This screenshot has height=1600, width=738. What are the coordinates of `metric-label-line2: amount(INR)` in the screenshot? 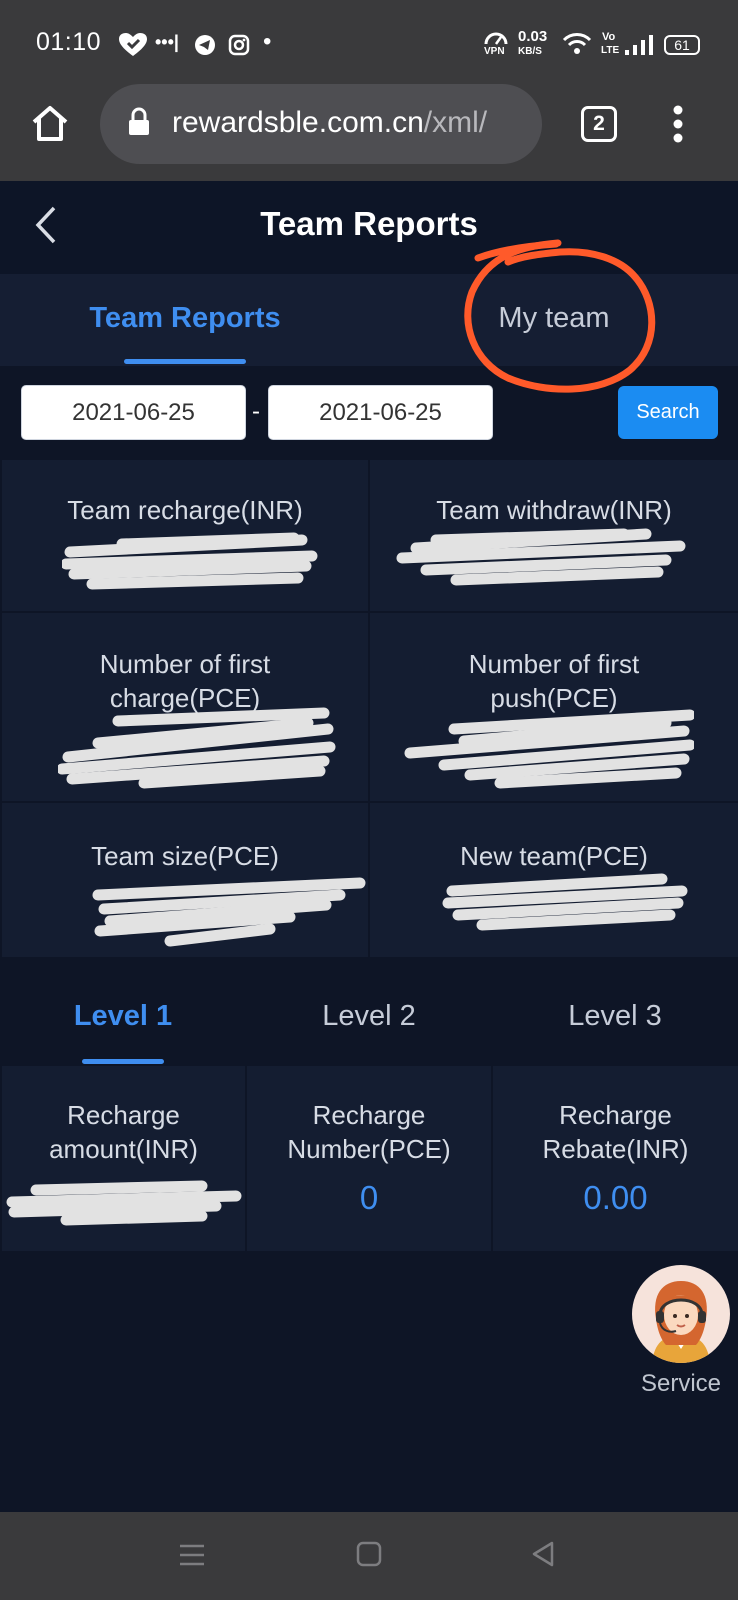 It's located at (123, 1149).